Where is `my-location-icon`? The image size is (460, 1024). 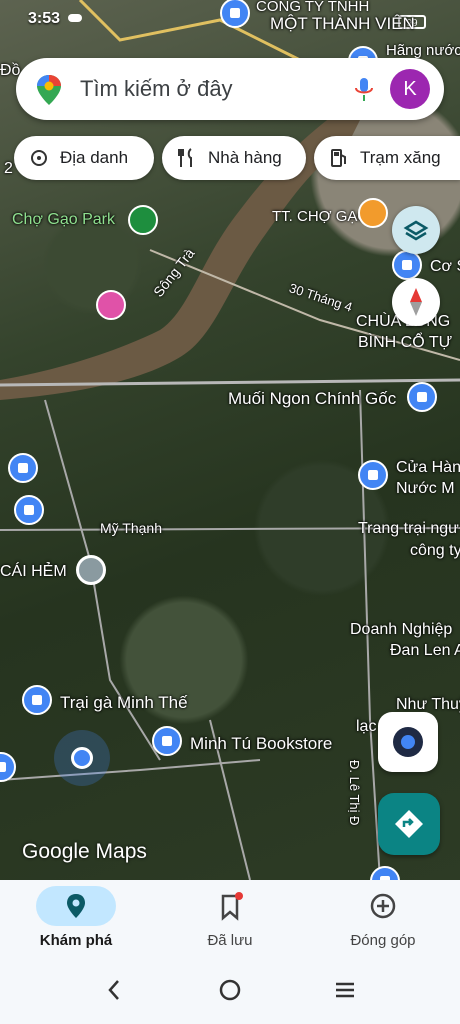 my-location-icon is located at coordinates (408, 742).